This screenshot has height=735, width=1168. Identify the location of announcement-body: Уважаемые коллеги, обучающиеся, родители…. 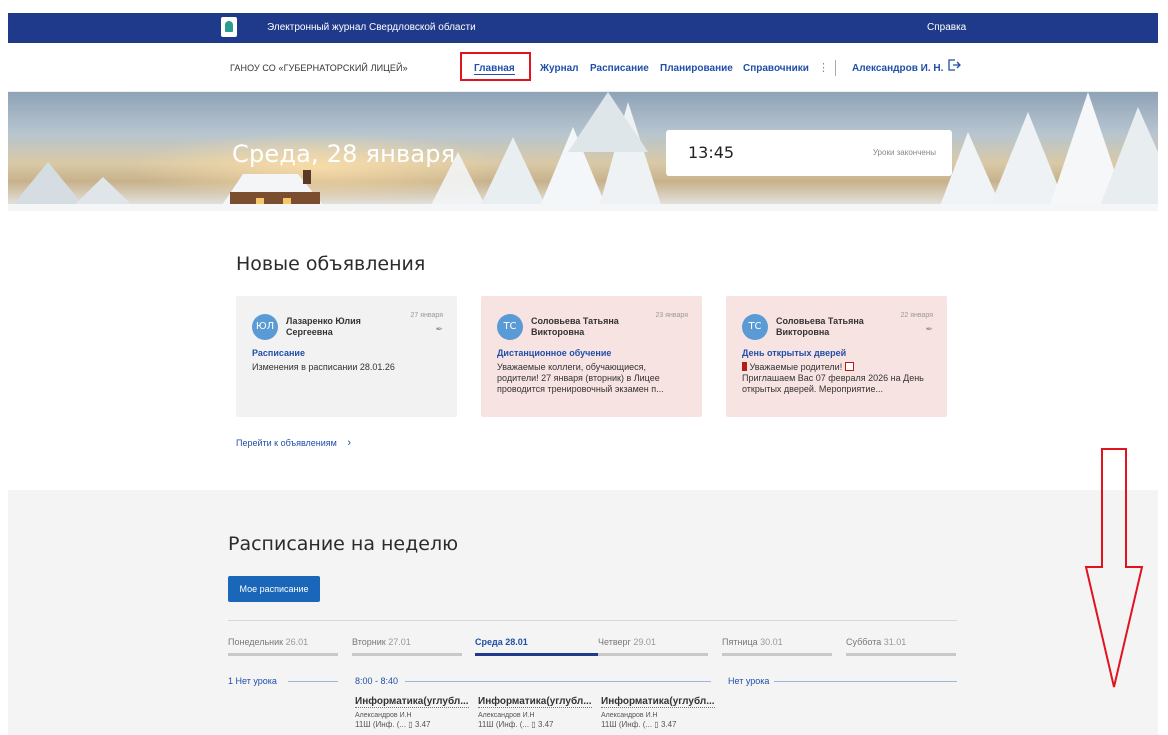
(580, 378).